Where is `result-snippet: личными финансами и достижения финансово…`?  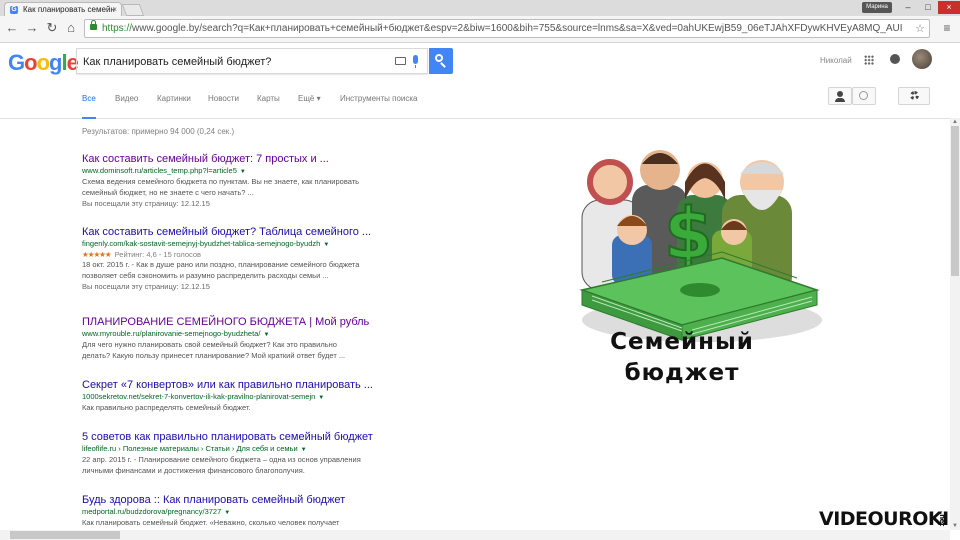 result-snippet: личными финансами и достижения финансово… is located at coordinates (193, 470).